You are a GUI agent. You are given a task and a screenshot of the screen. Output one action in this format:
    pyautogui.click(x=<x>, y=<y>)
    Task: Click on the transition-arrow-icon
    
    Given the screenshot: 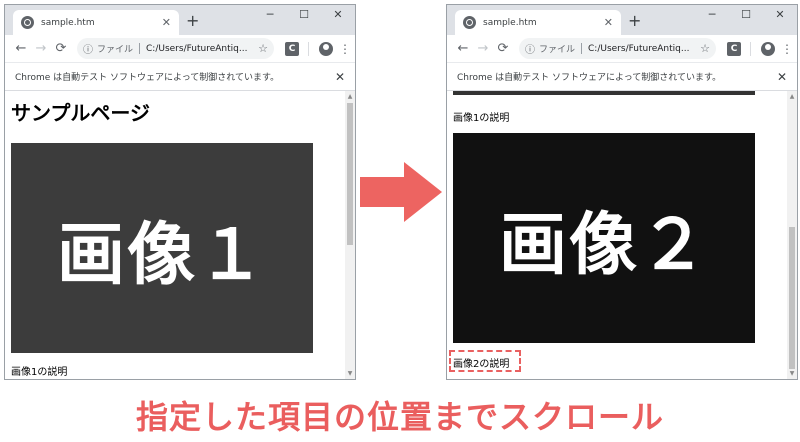 What is the action you would take?
    pyautogui.click(x=402, y=192)
    